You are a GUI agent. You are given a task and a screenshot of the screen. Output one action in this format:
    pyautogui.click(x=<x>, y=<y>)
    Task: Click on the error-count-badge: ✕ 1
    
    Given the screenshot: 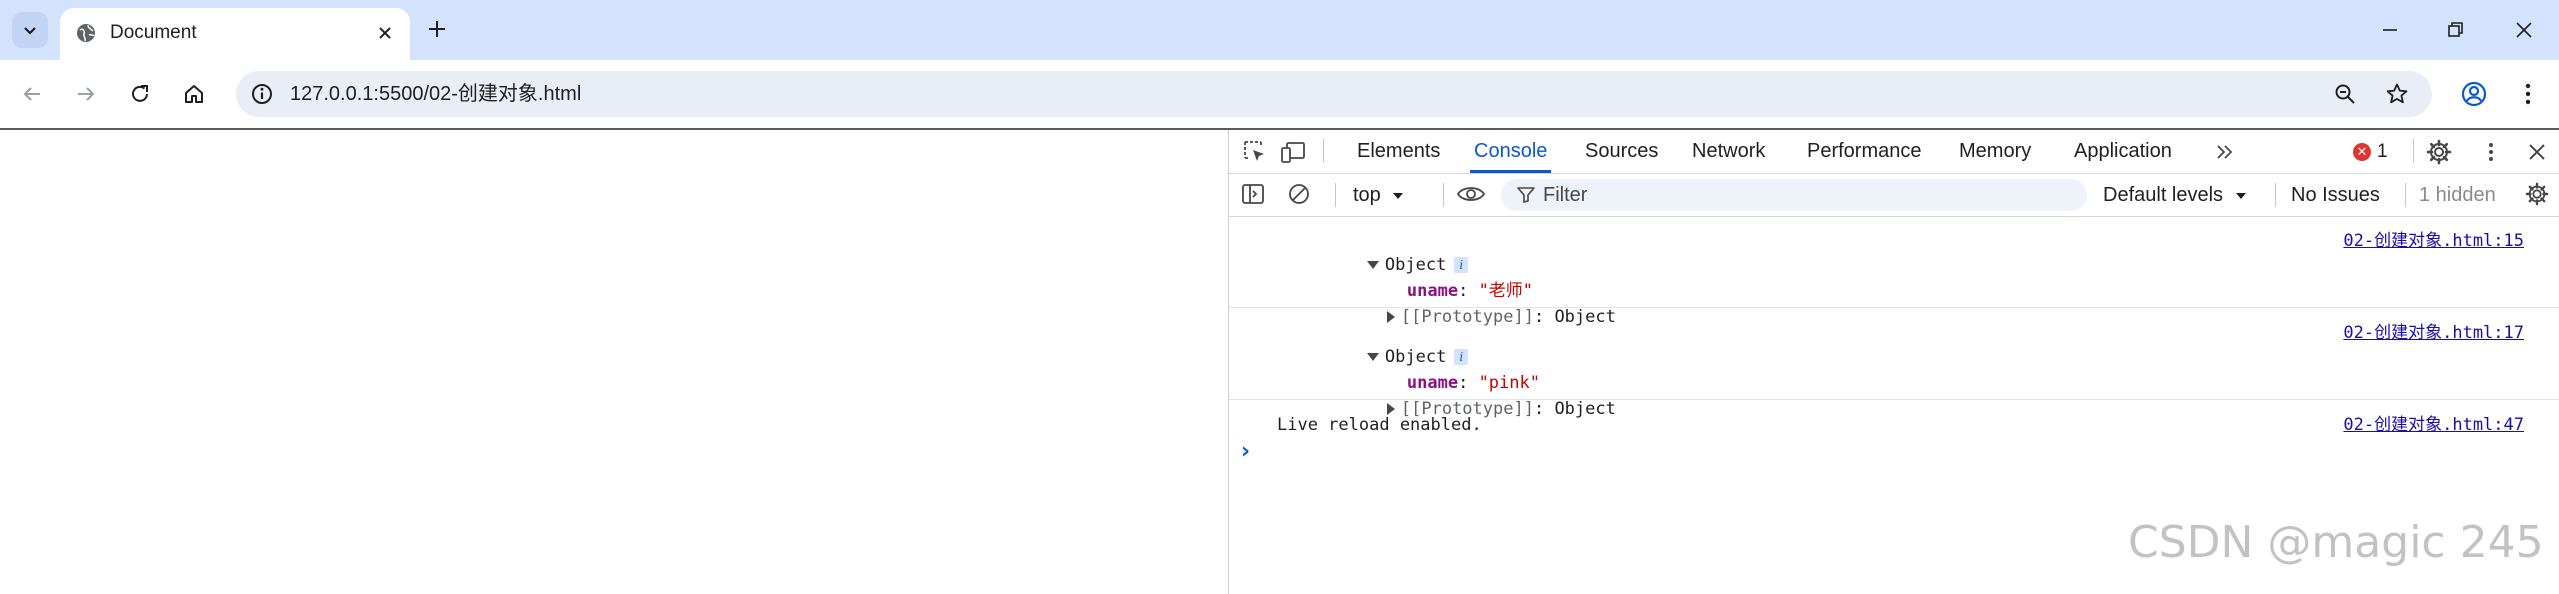 What is the action you would take?
    pyautogui.click(x=2370, y=151)
    